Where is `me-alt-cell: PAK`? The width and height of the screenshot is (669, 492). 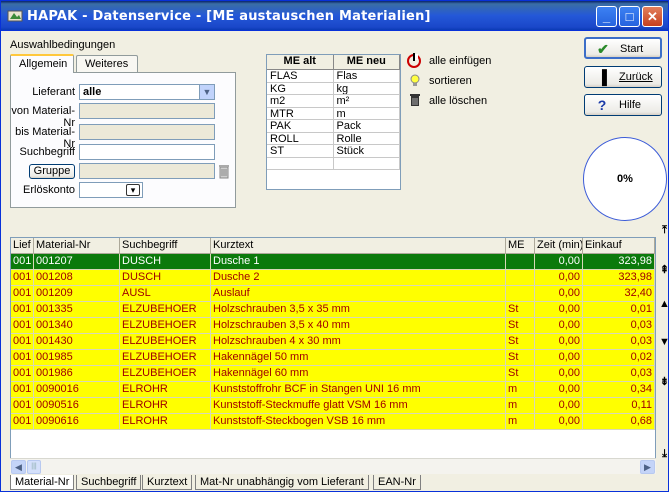
me-alt-cell: PAK is located at coordinates (300, 126).